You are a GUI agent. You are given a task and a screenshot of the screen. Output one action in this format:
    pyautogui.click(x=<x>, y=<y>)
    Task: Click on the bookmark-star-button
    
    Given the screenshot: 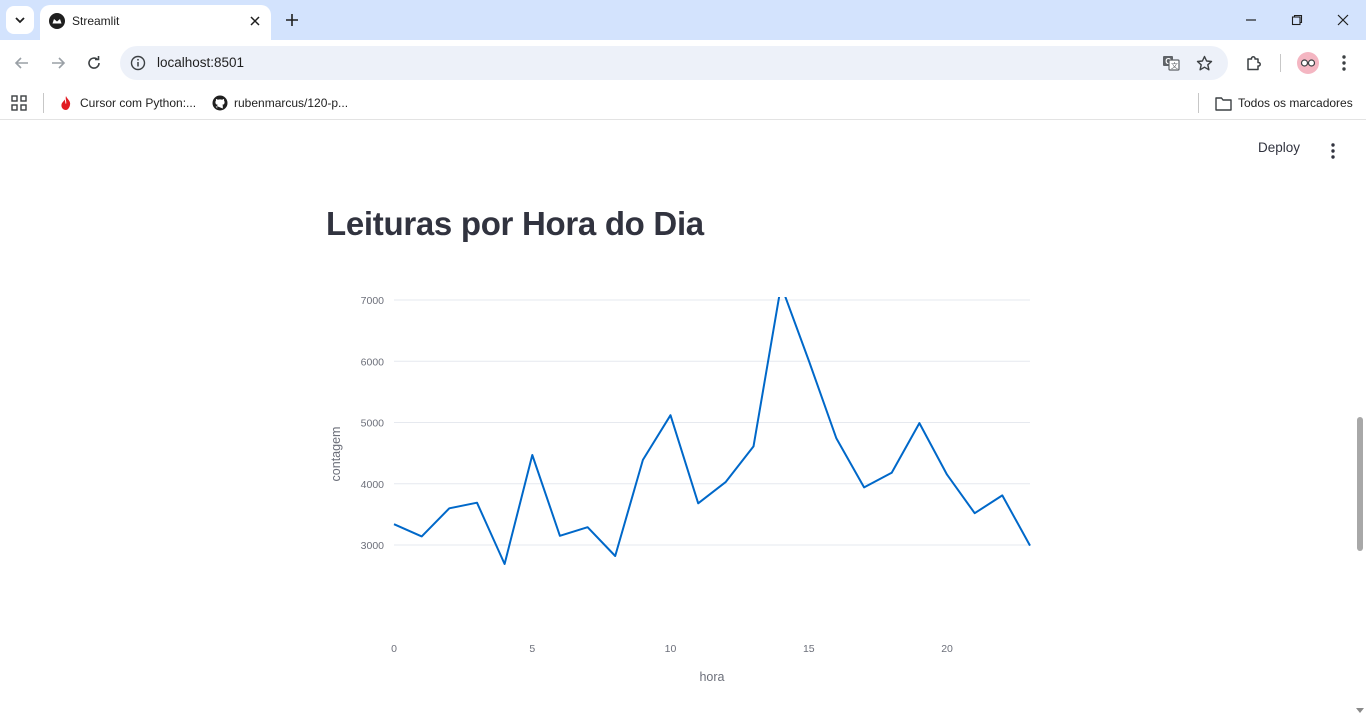 What is the action you would take?
    pyautogui.click(x=1204, y=63)
    